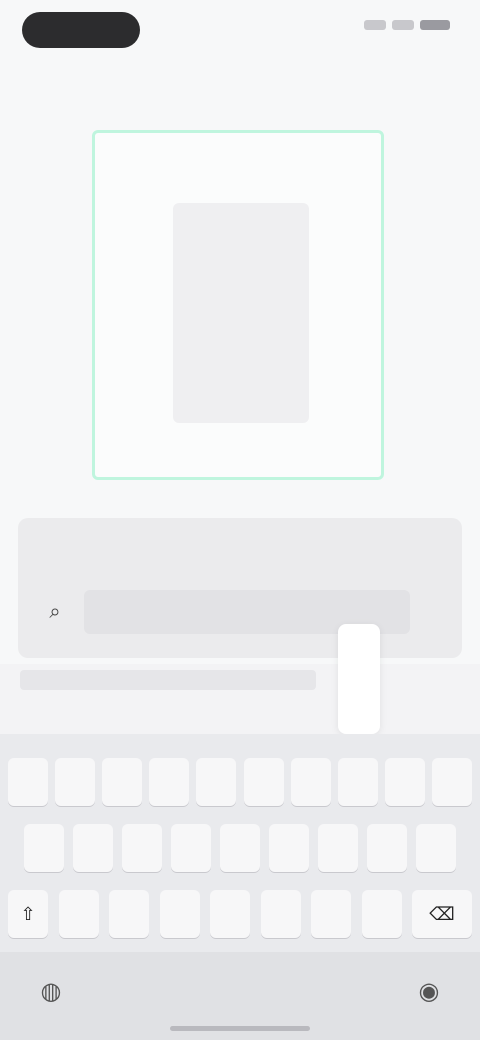 The image size is (480, 1040). I want to click on keyboard-row-3: ⇧ ⌫, so click(240, 914).